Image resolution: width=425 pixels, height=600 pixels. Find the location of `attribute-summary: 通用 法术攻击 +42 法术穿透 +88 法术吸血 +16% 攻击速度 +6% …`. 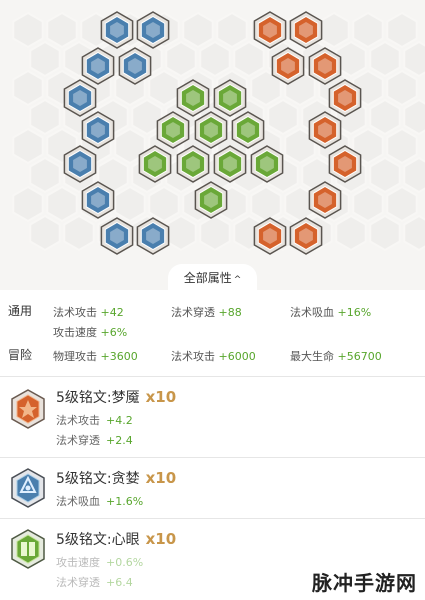

attribute-summary: 通用 法术攻击 +42 法术穿透 +88 法术吸血 +16% 攻击速度 +6% … is located at coordinates (212, 334).